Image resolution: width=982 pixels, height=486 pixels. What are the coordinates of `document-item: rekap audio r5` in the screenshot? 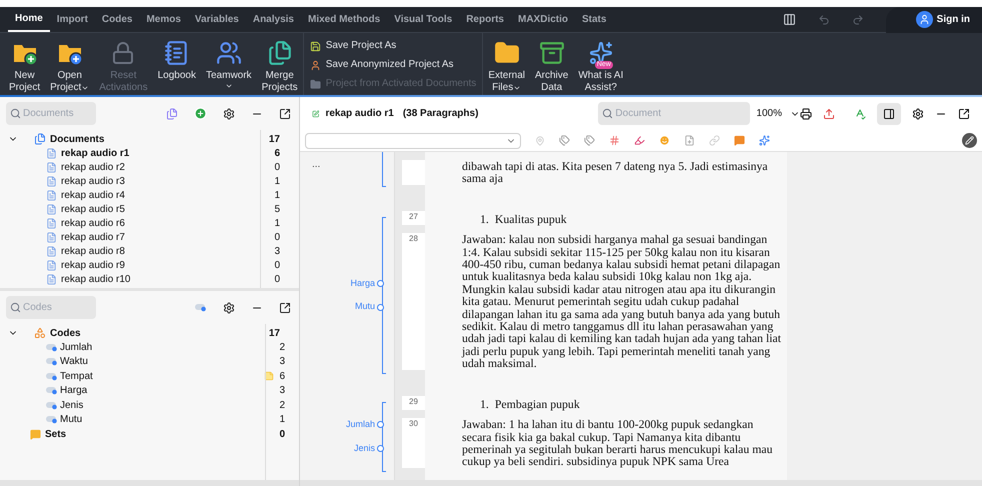 It's located at (136, 209).